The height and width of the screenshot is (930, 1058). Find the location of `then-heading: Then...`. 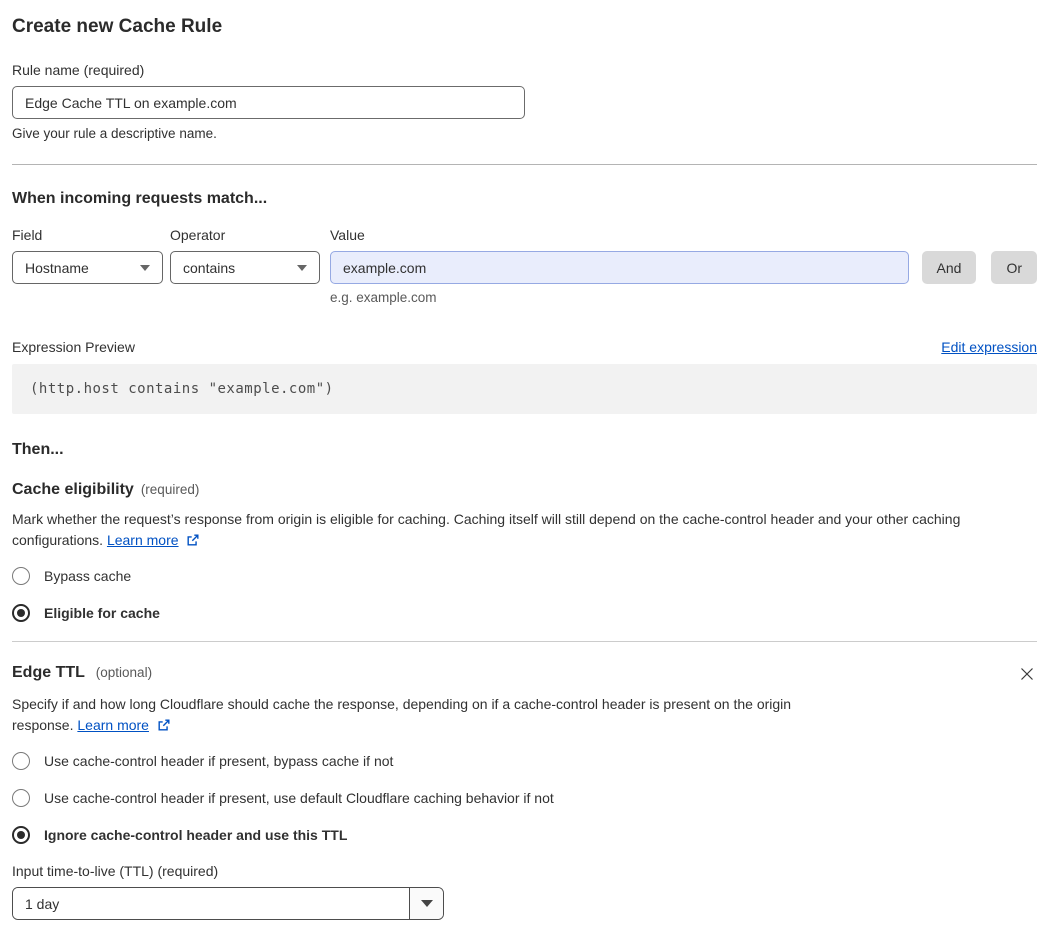

then-heading: Then... is located at coordinates (38, 449).